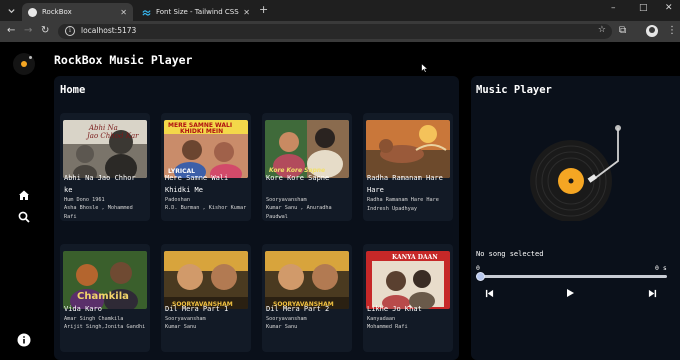 The width and height of the screenshot is (680, 360). I want to click on tab-rockbox: RockBox ✕, so click(77, 12).